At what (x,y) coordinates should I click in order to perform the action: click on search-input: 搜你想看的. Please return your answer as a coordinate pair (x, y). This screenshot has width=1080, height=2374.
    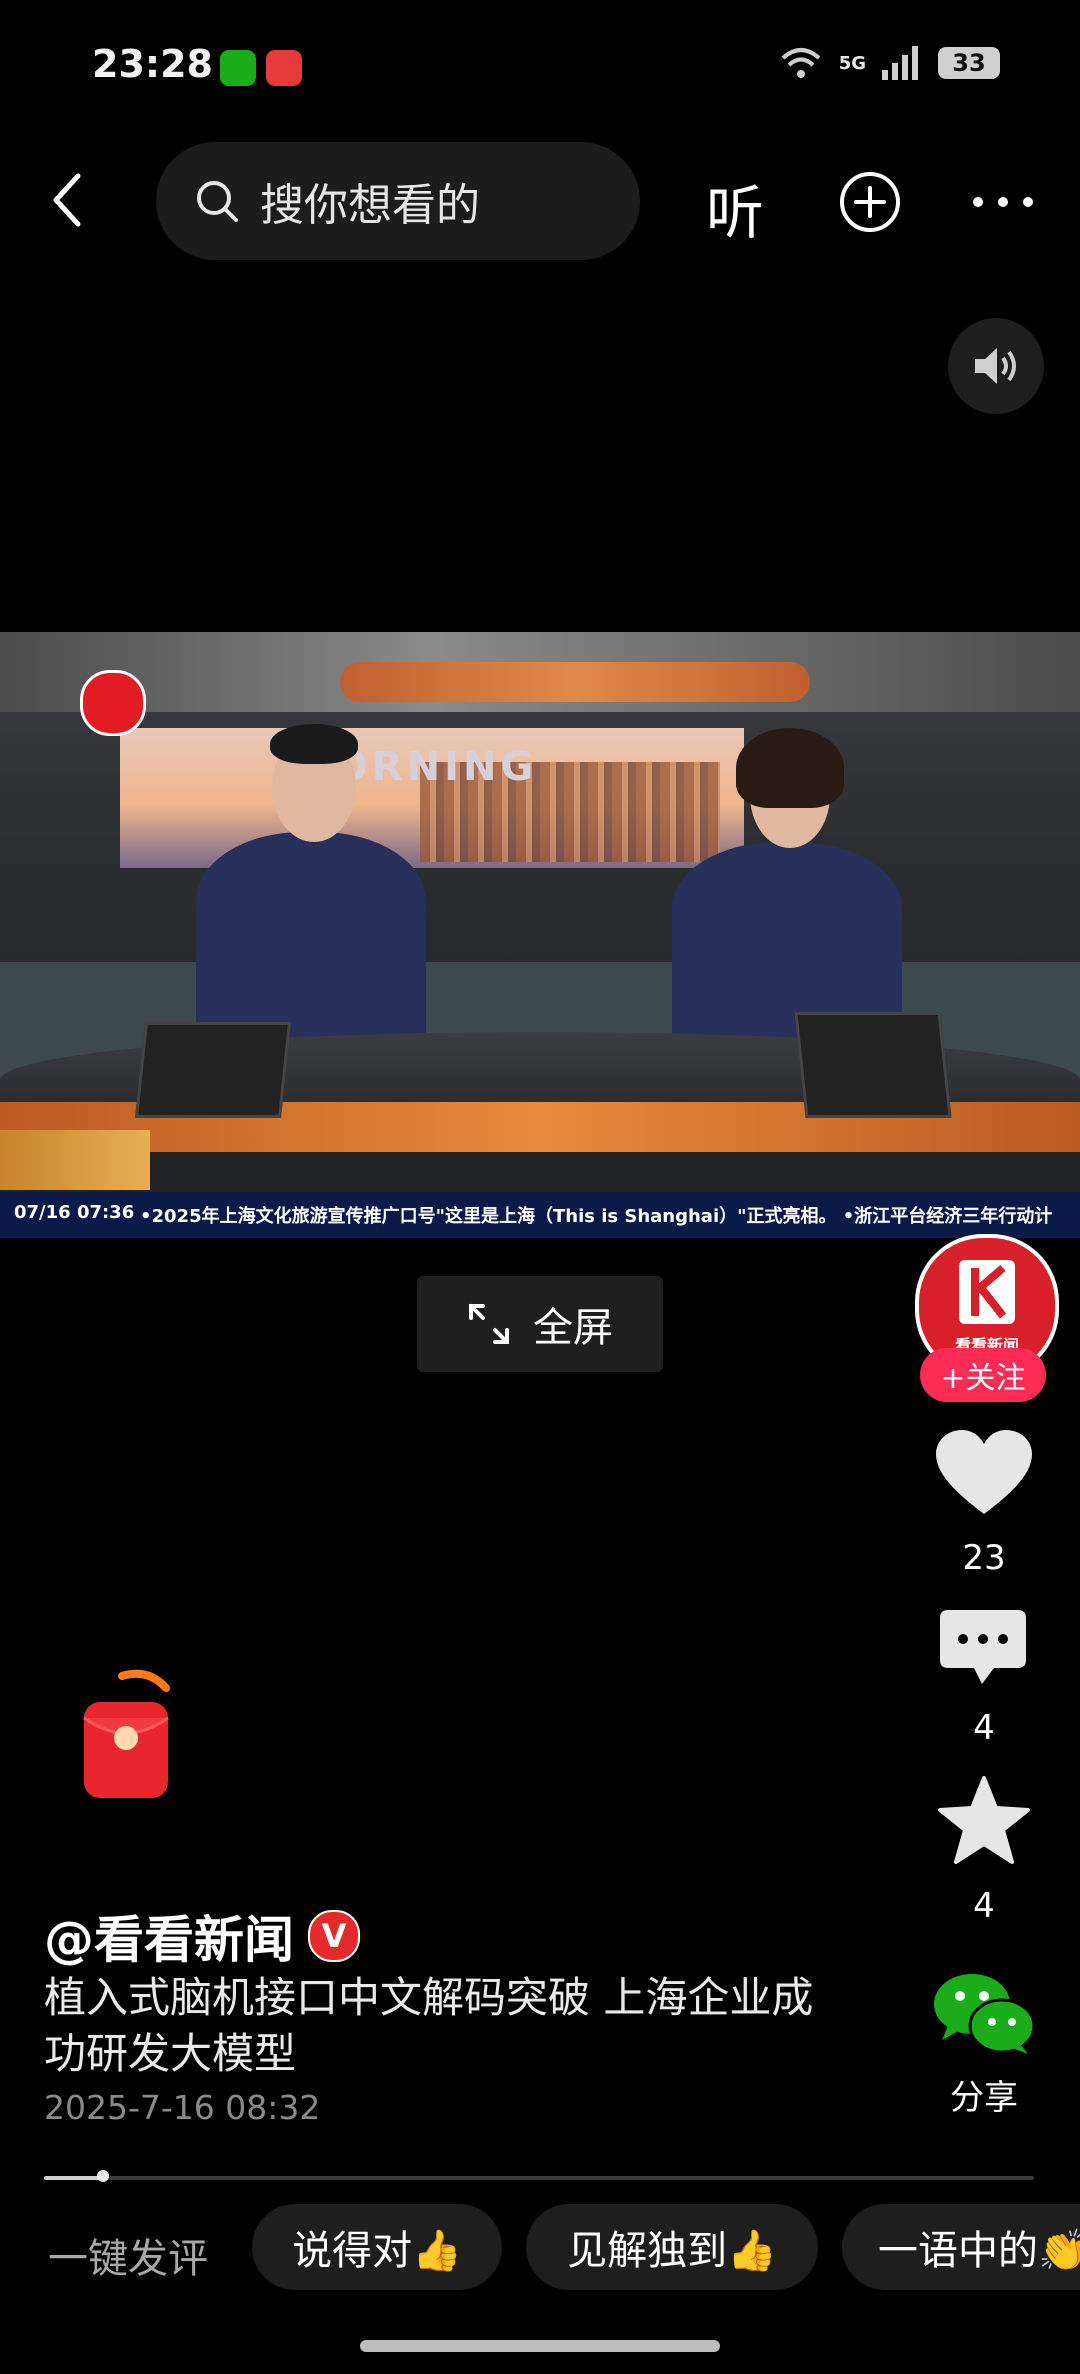
    Looking at the image, I should click on (398, 201).